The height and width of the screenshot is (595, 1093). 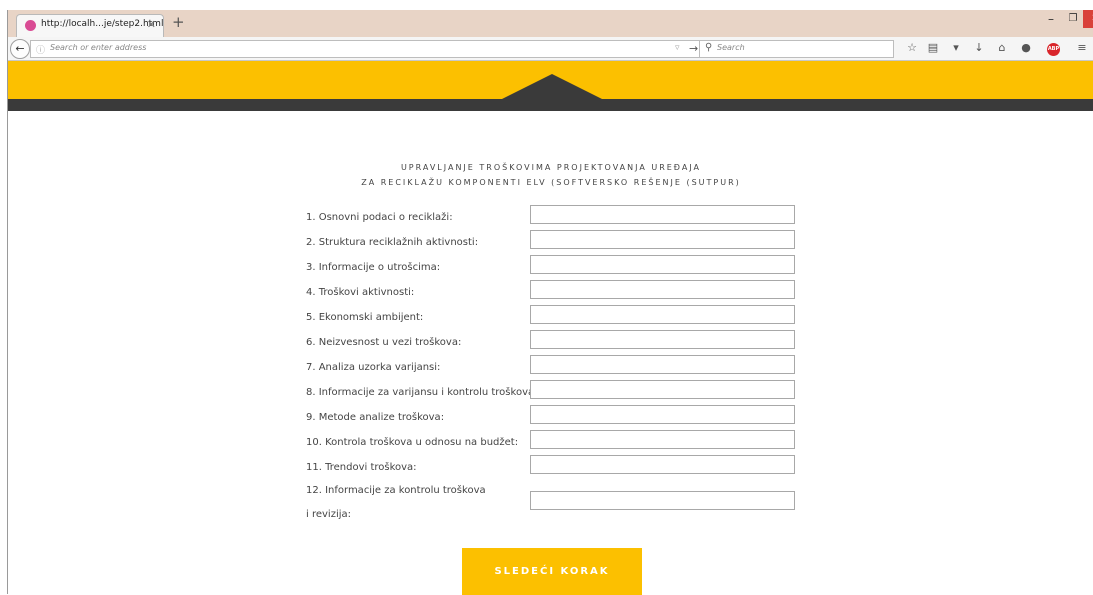 I want to click on chat-icon: ●, so click(x=1026, y=47).